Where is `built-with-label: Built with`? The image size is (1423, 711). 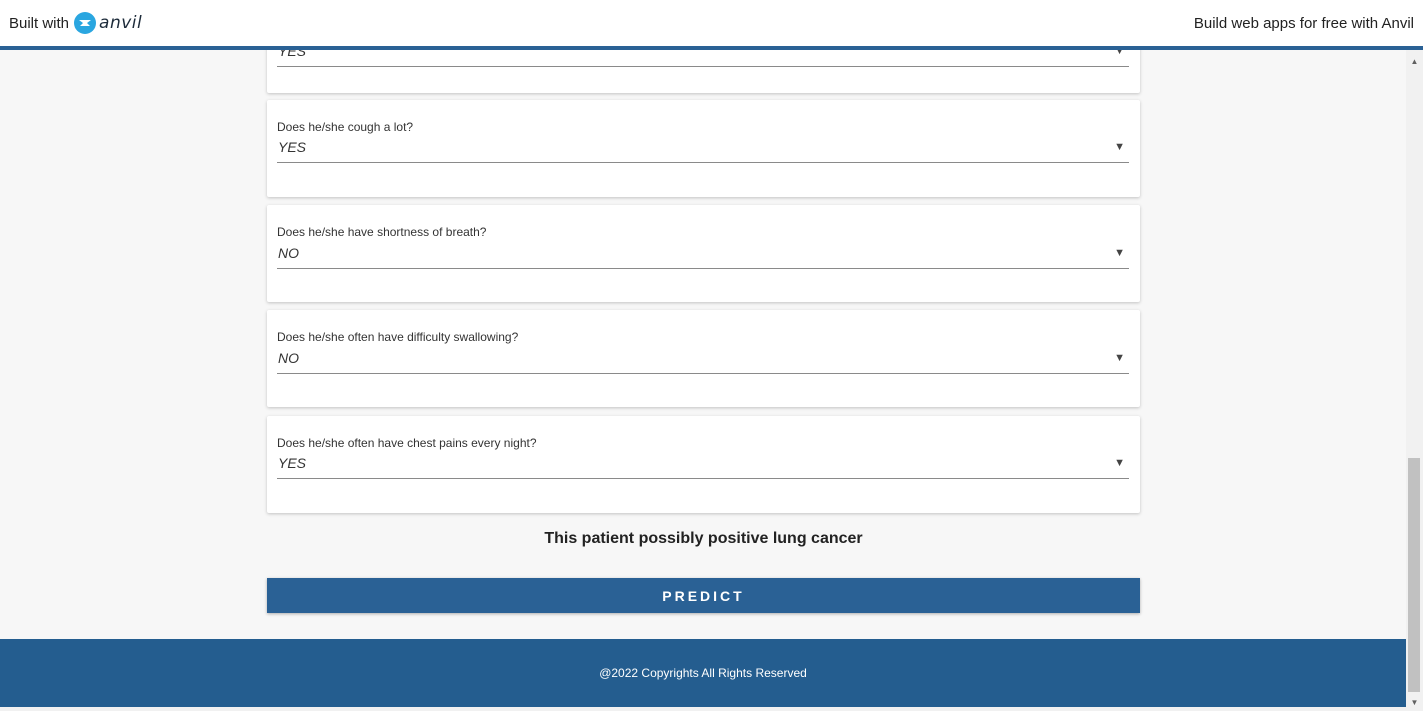
built-with-label: Built with is located at coordinates (39, 23).